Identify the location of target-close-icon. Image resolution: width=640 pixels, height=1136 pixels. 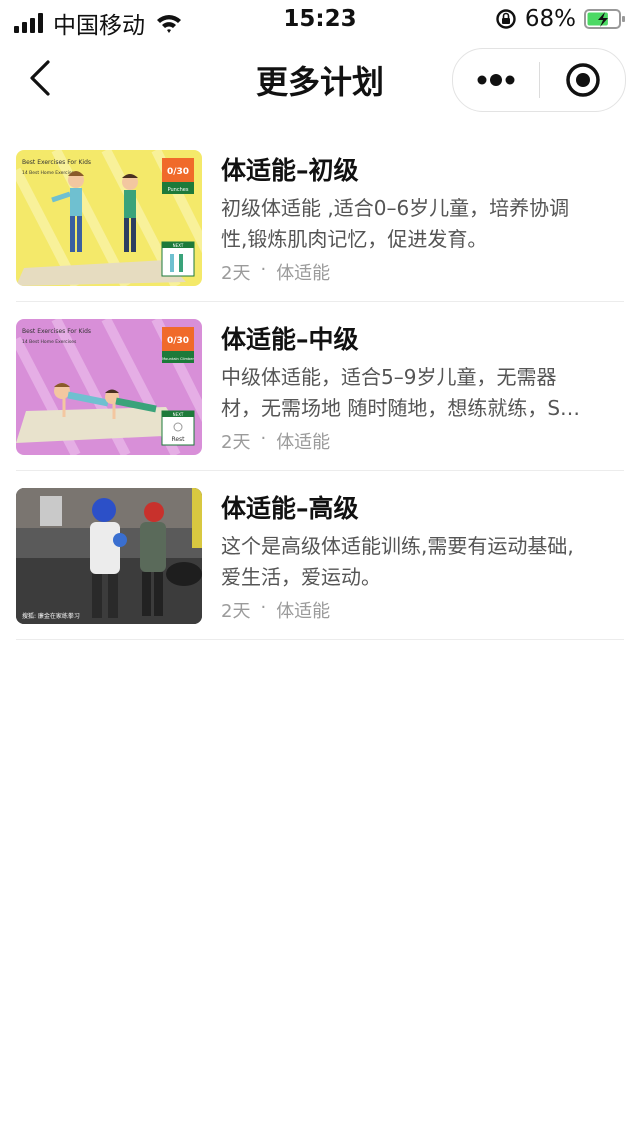
(582, 80).